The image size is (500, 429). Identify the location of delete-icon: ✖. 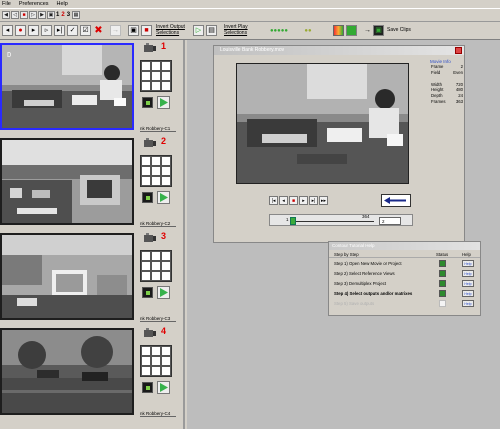
(98, 30).